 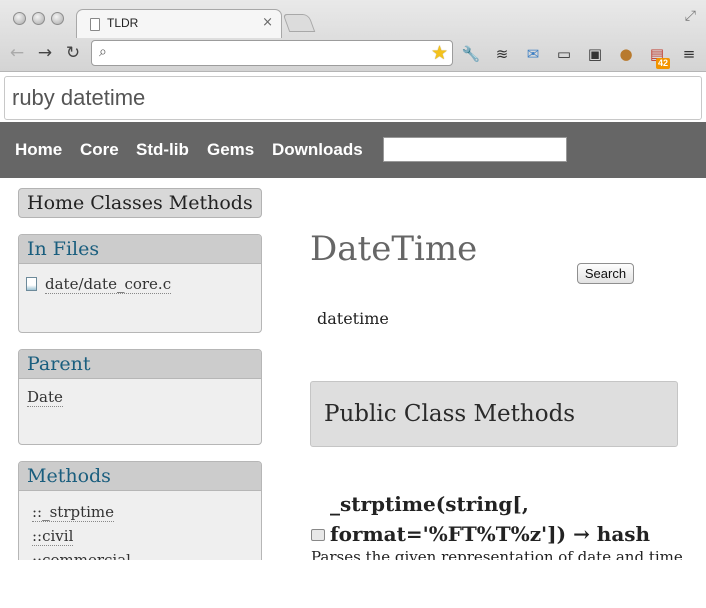 I want to click on method-item: ::civil, so click(x=146, y=536).